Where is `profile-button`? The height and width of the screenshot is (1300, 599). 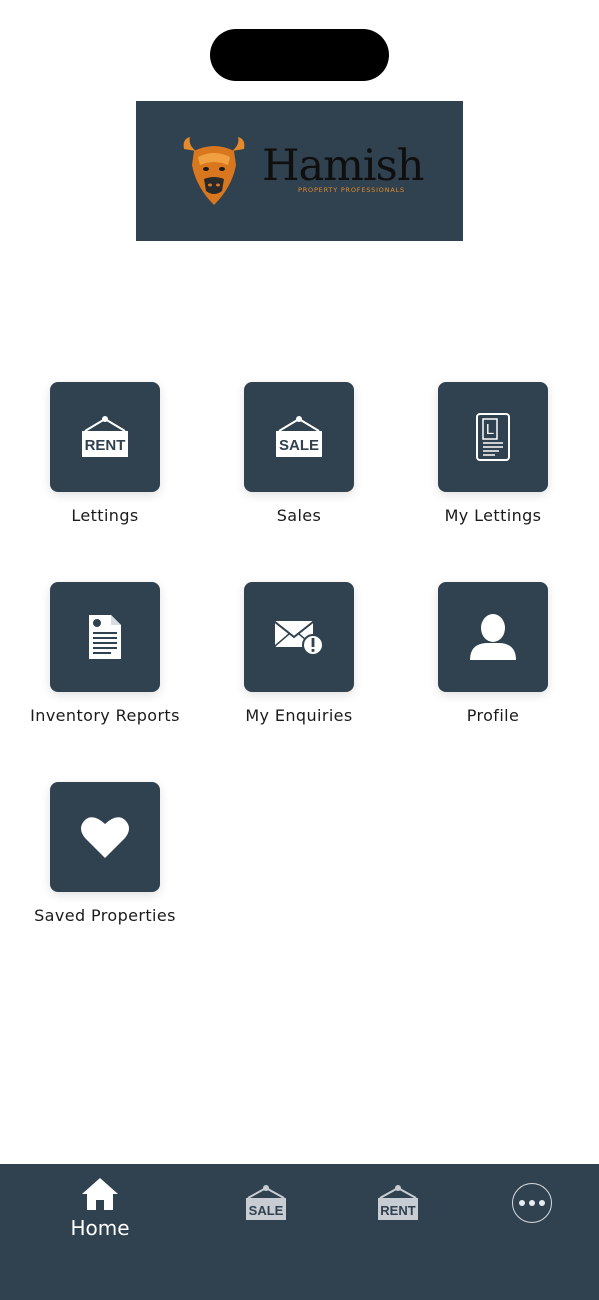
profile-button is located at coordinates (493, 637).